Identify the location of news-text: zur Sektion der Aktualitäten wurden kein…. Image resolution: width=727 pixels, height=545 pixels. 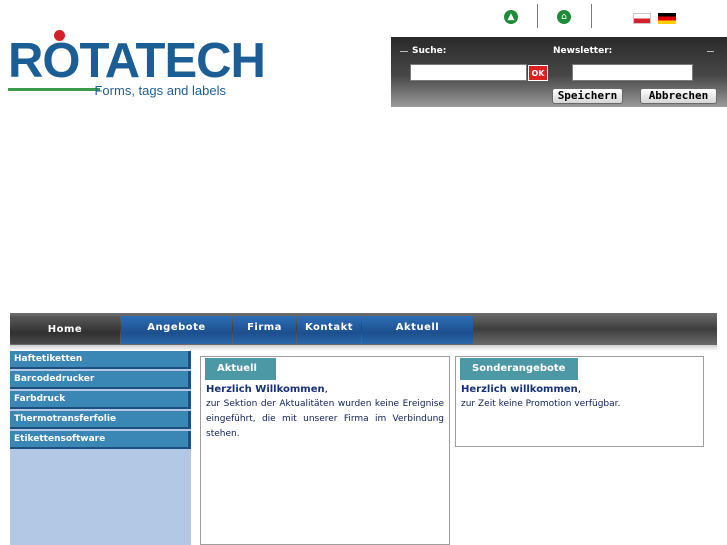
(325, 419).